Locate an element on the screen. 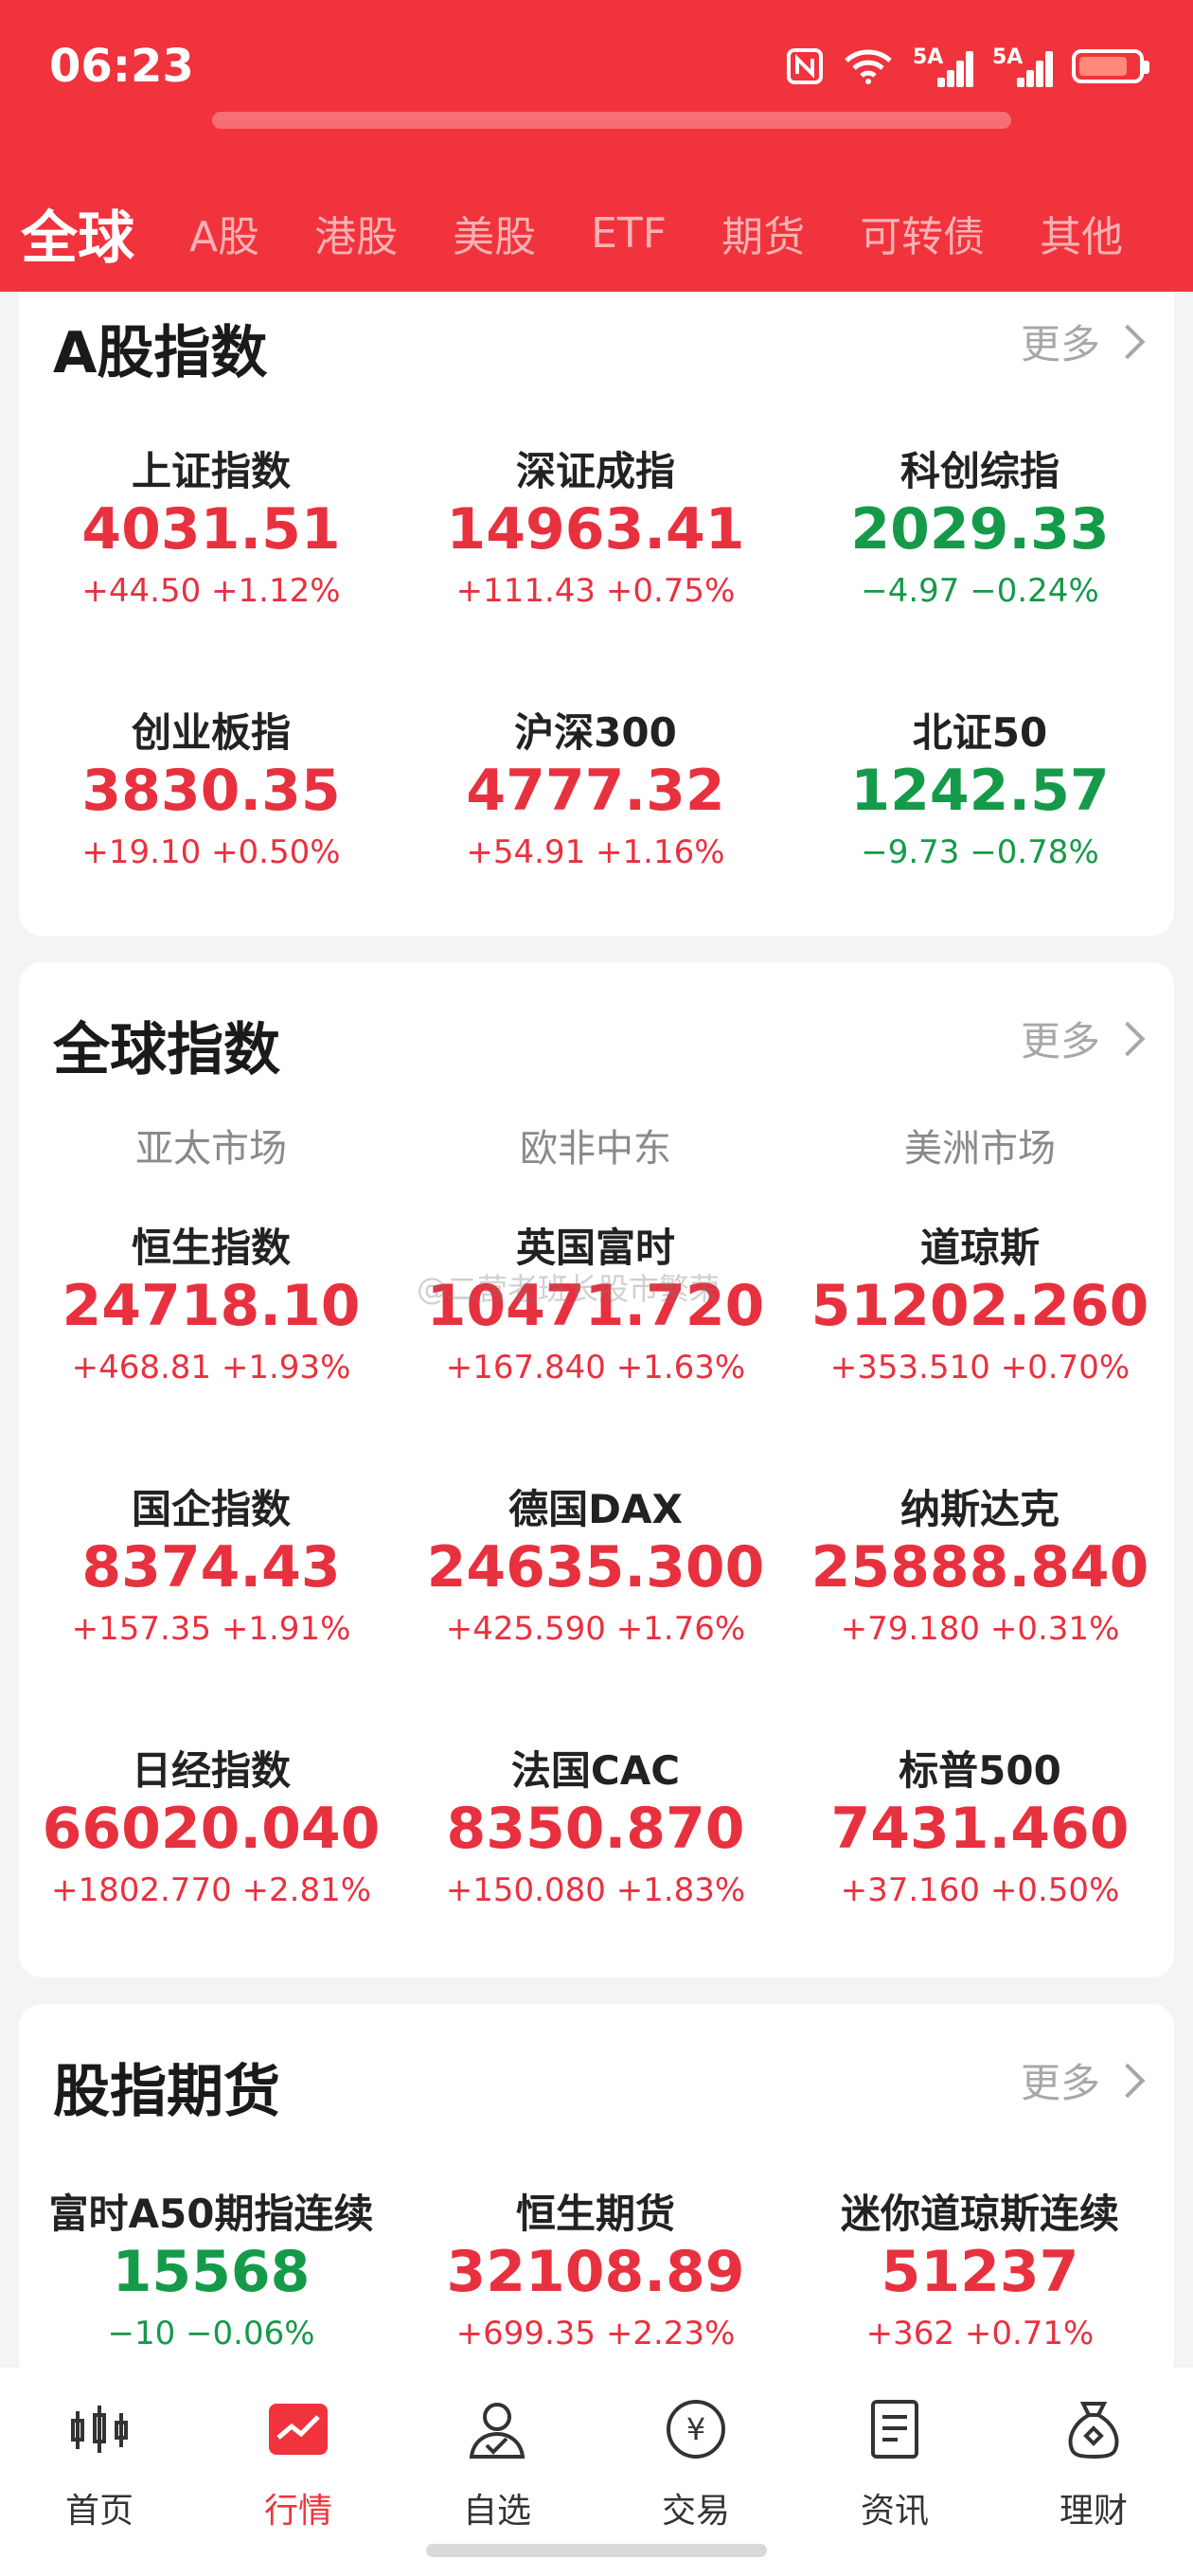 The image size is (1193, 2576). tab-convertible: 可转债 is located at coordinates (922, 233).